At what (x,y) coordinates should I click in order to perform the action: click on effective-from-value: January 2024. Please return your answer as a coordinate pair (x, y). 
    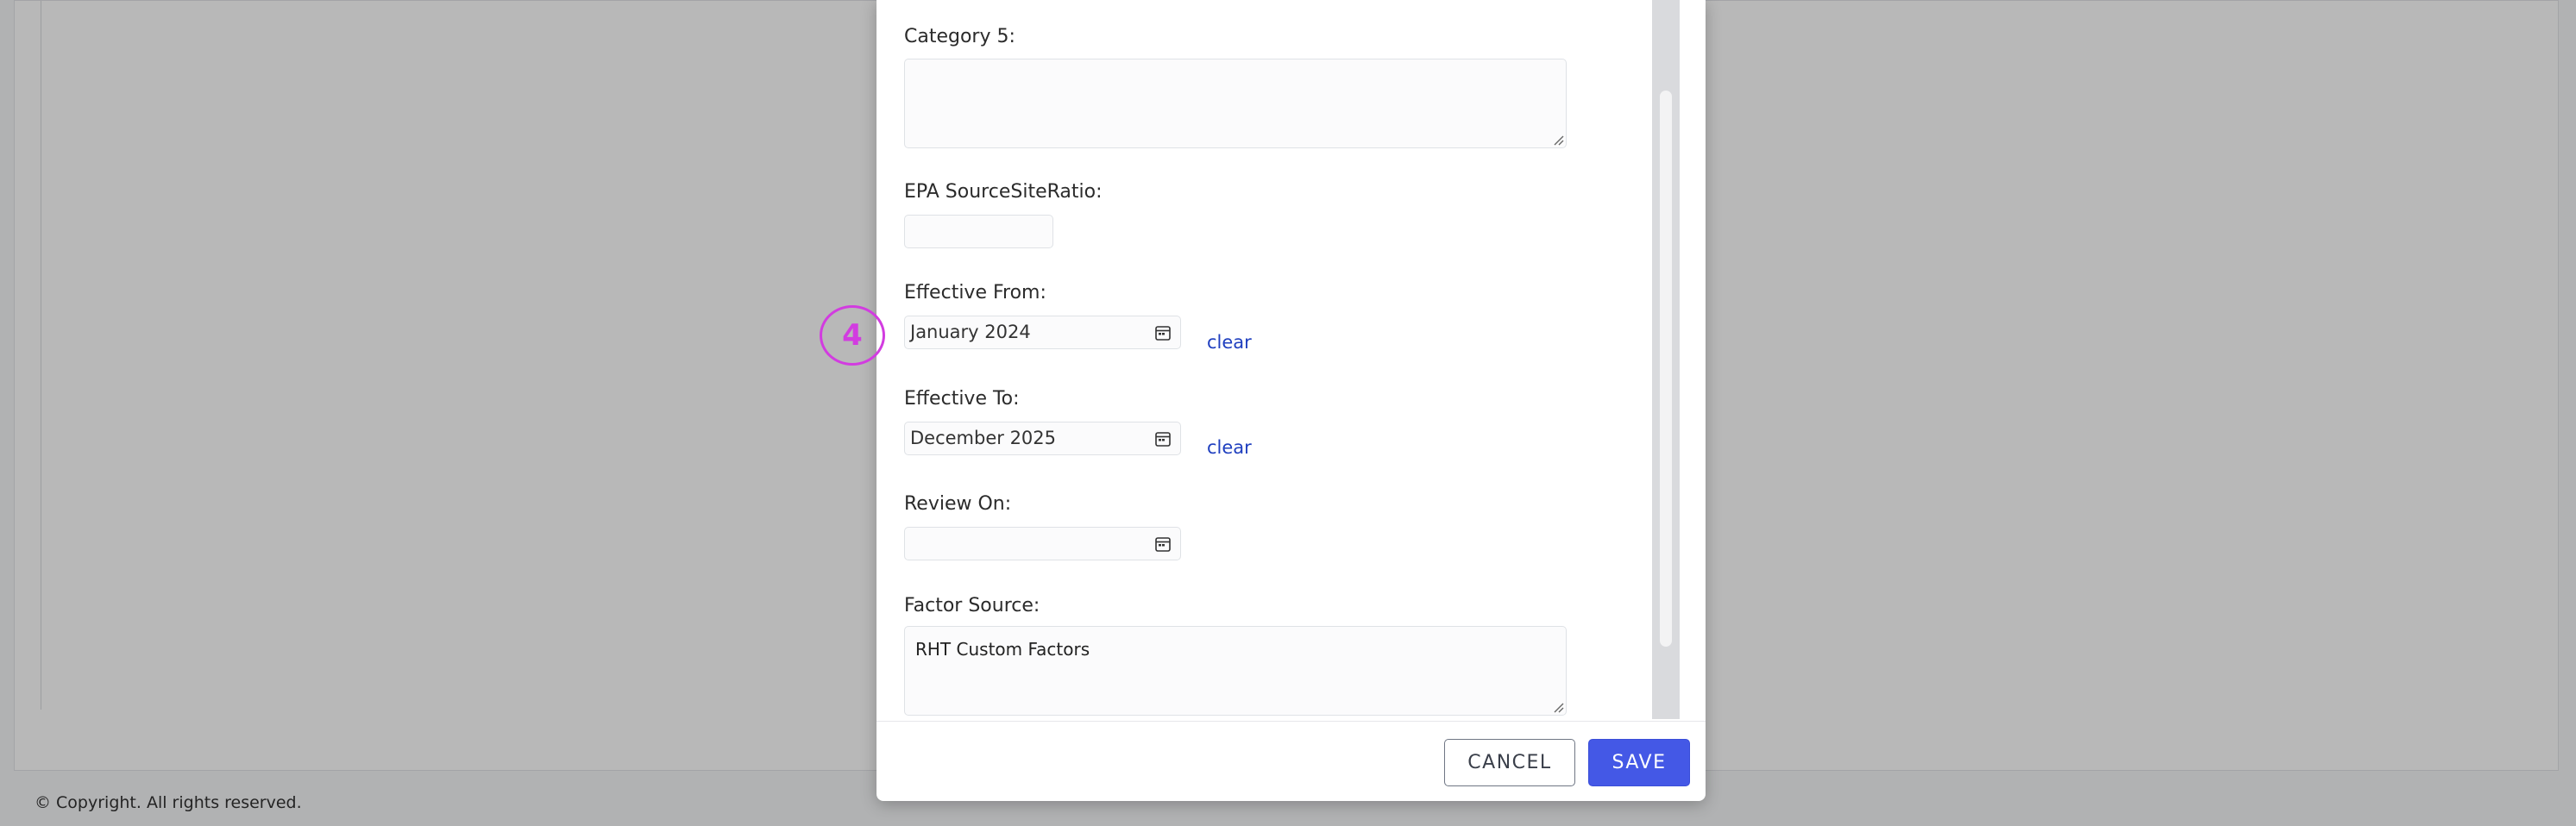
    Looking at the image, I should click on (970, 332).